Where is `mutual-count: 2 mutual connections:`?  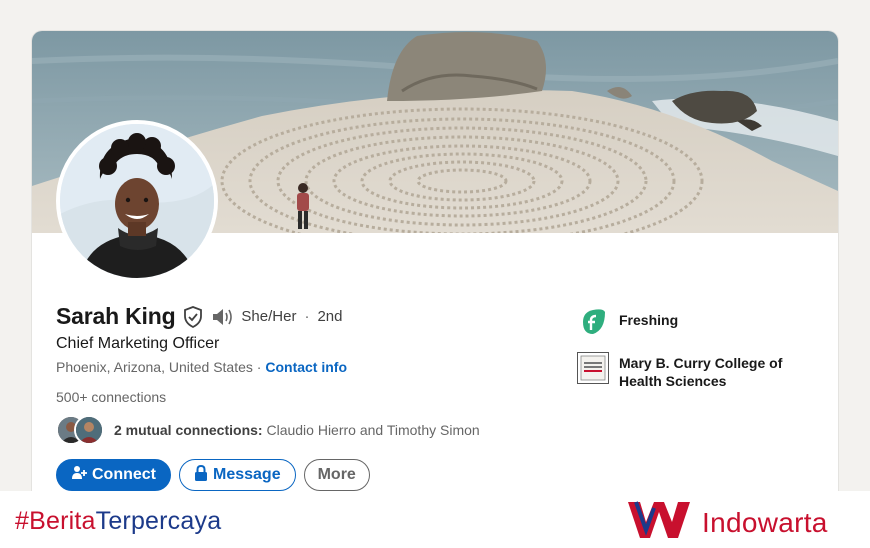 mutual-count: 2 mutual connections: is located at coordinates (188, 430).